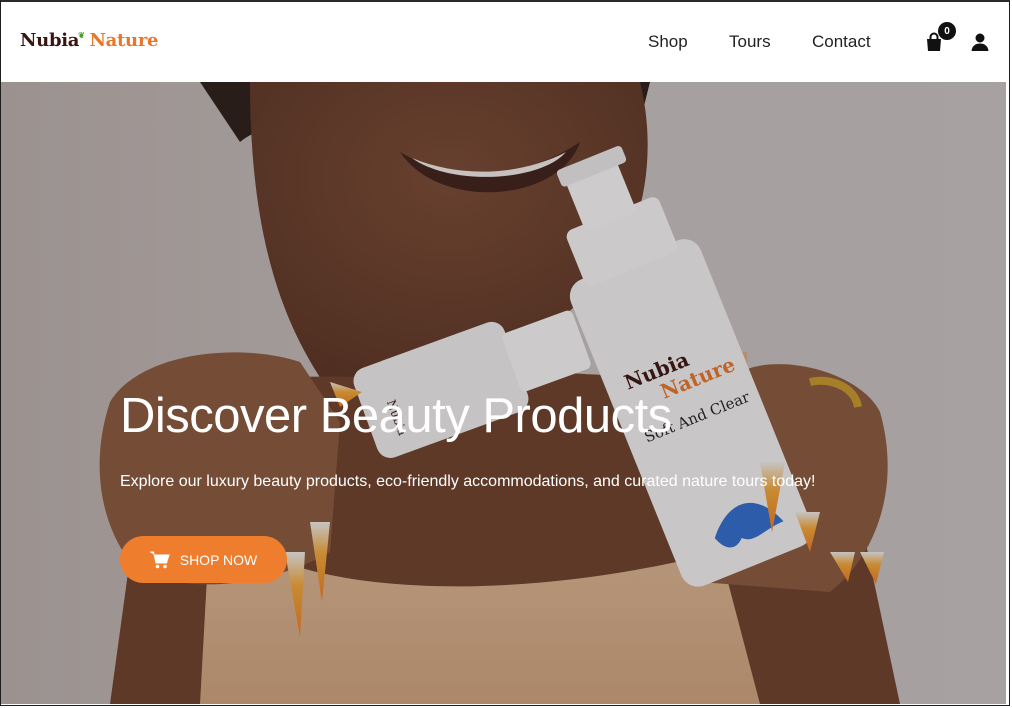 This screenshot has width=1012, height=708. What do you see at coordinates (506, 41) in the screenshot?
I see `navbar: Nubia❦ Nature Shop Tours Contact 0` at bounding box center [506, 41].